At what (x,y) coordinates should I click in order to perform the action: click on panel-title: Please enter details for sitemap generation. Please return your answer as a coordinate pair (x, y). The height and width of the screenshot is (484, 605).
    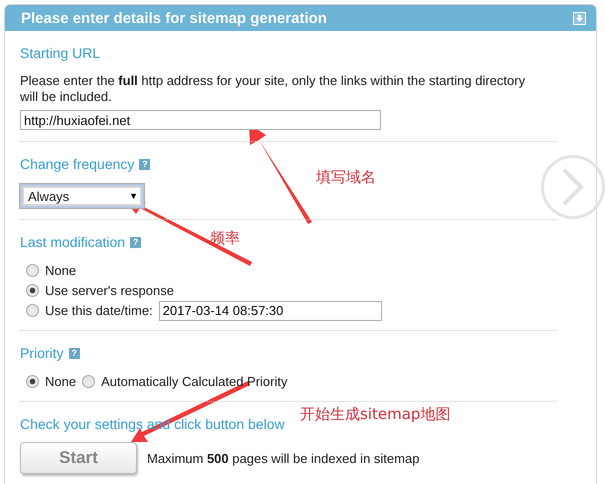
    Looking at the image, I should click on (174, 18).